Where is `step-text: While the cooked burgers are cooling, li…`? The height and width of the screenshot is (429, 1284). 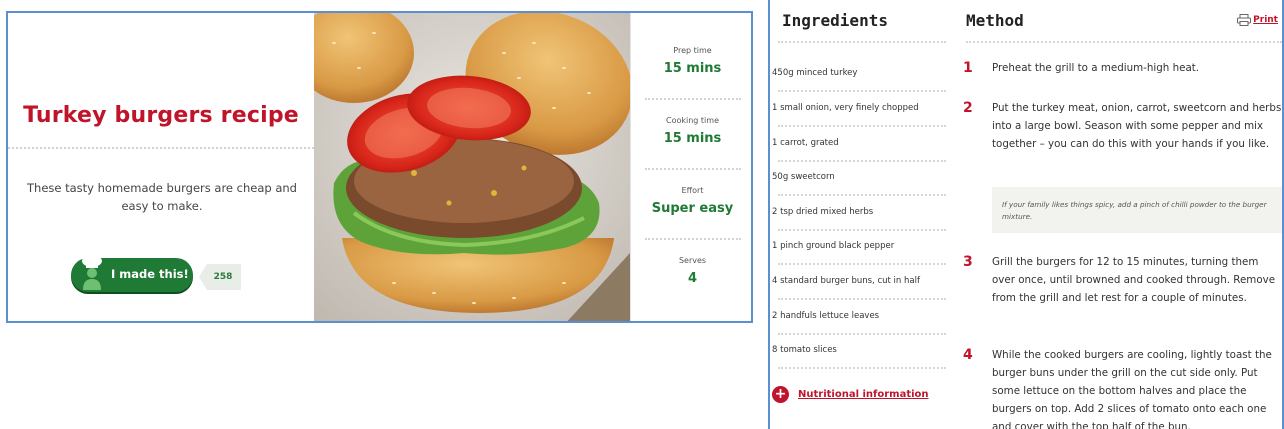
step-text: While the cooked burgers are cooling, li… is located at coordinates (1132, 389).